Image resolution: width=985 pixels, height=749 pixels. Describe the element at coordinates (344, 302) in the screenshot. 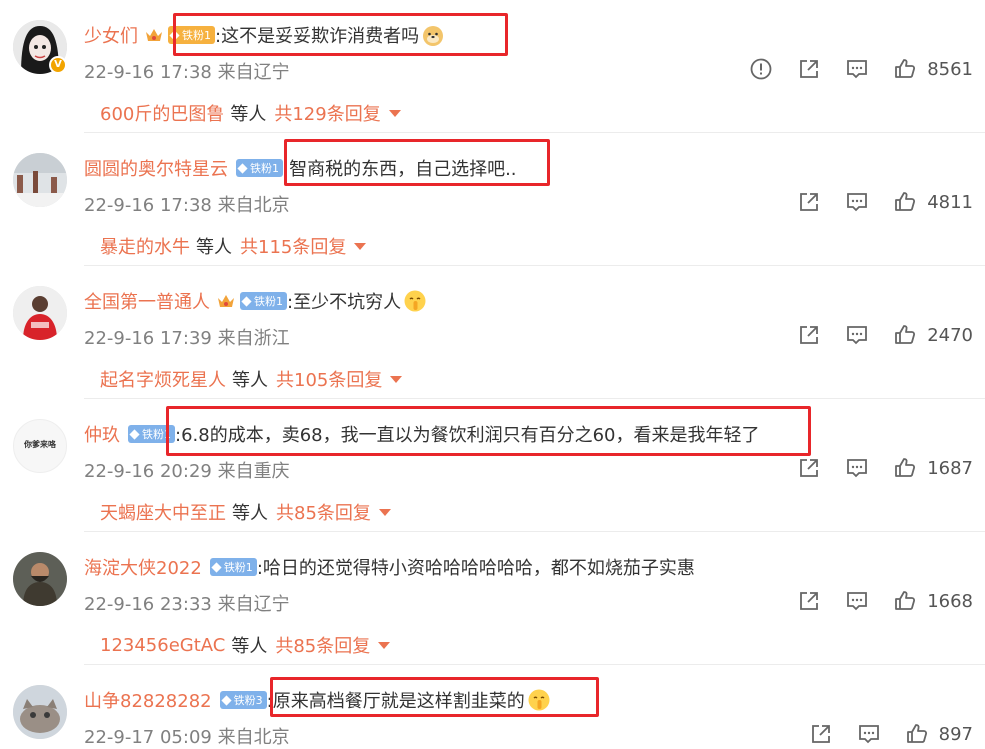

I see `comment-text: :至少不坑穷人` at that location.